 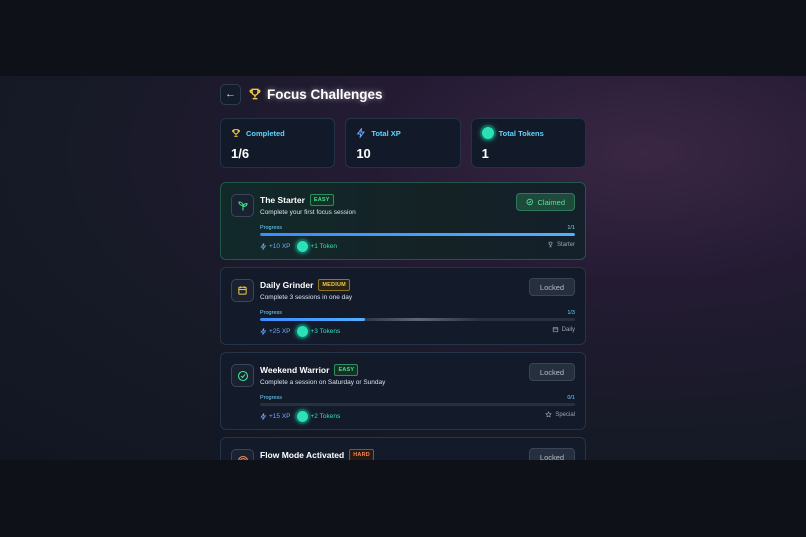 I want to click on top-letterbox, so click(x=403, y=38).